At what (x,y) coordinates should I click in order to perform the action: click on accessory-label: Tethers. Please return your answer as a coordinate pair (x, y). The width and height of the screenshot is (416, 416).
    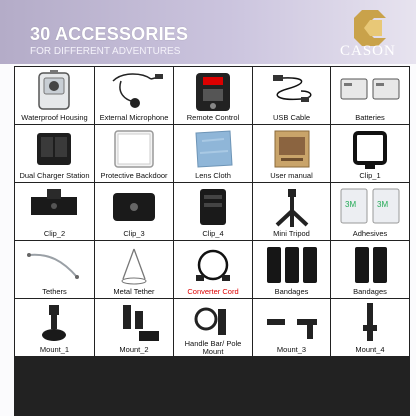
    Looking at the image, I should click on (54, 291).